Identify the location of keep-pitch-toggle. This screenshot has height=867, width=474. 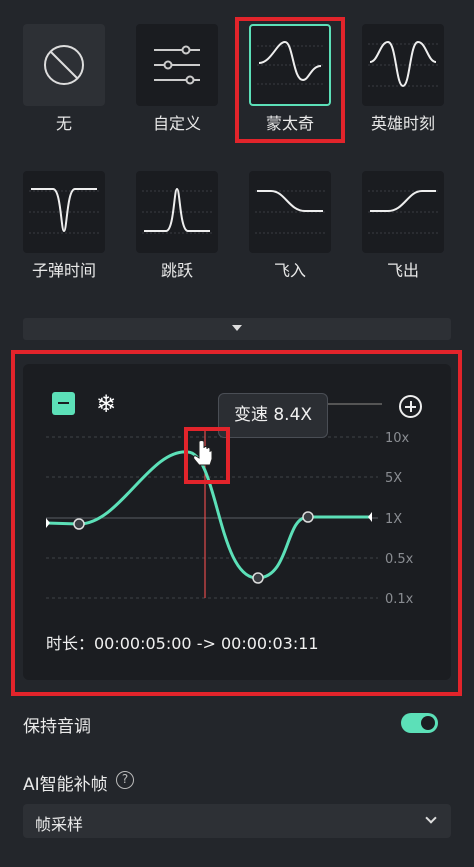
(419, 723).